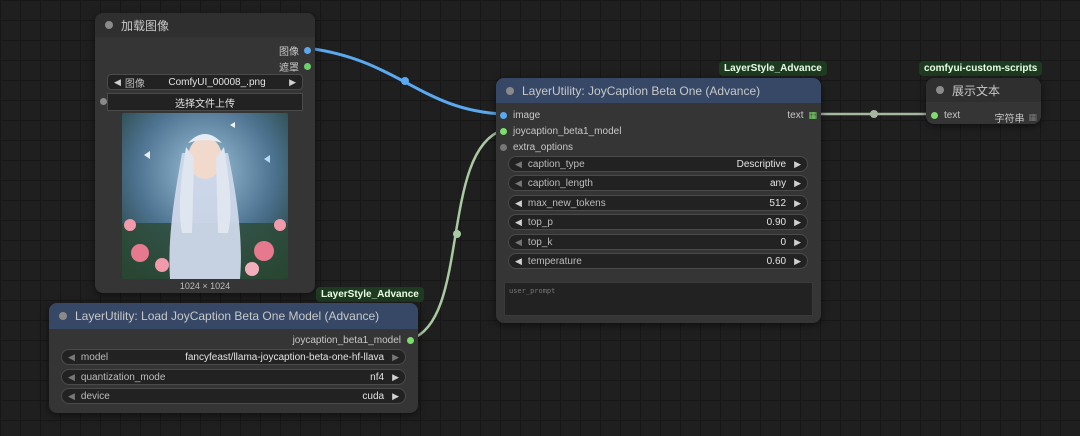 This screenshot has height=436, width=1080. What do you see at coordinates (934, 115) in the screenshot?
I see `text-slot-dot-icon` at bounding box center [934, 115].